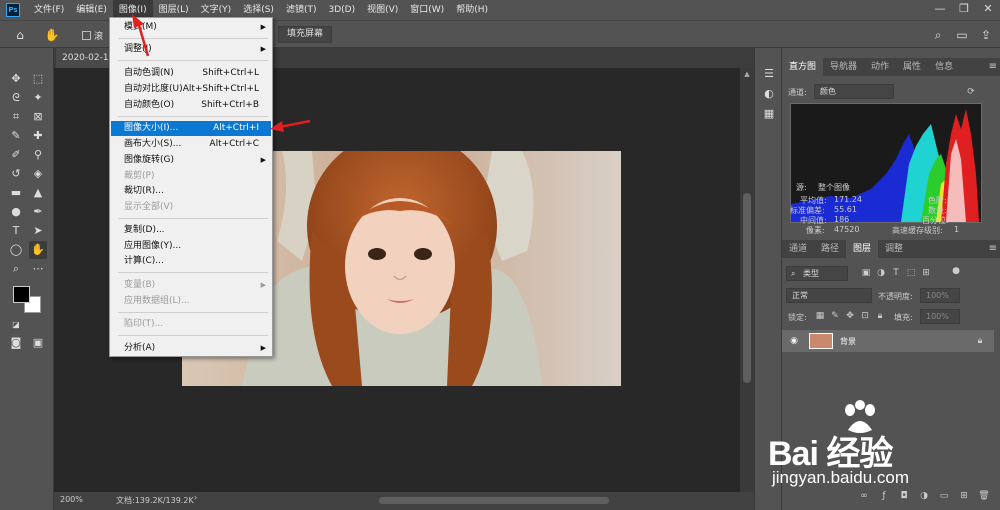  Describe the element at coordinates (38, 343) in the screenshot. I see `screen-mode-icon: ▣` at that location.